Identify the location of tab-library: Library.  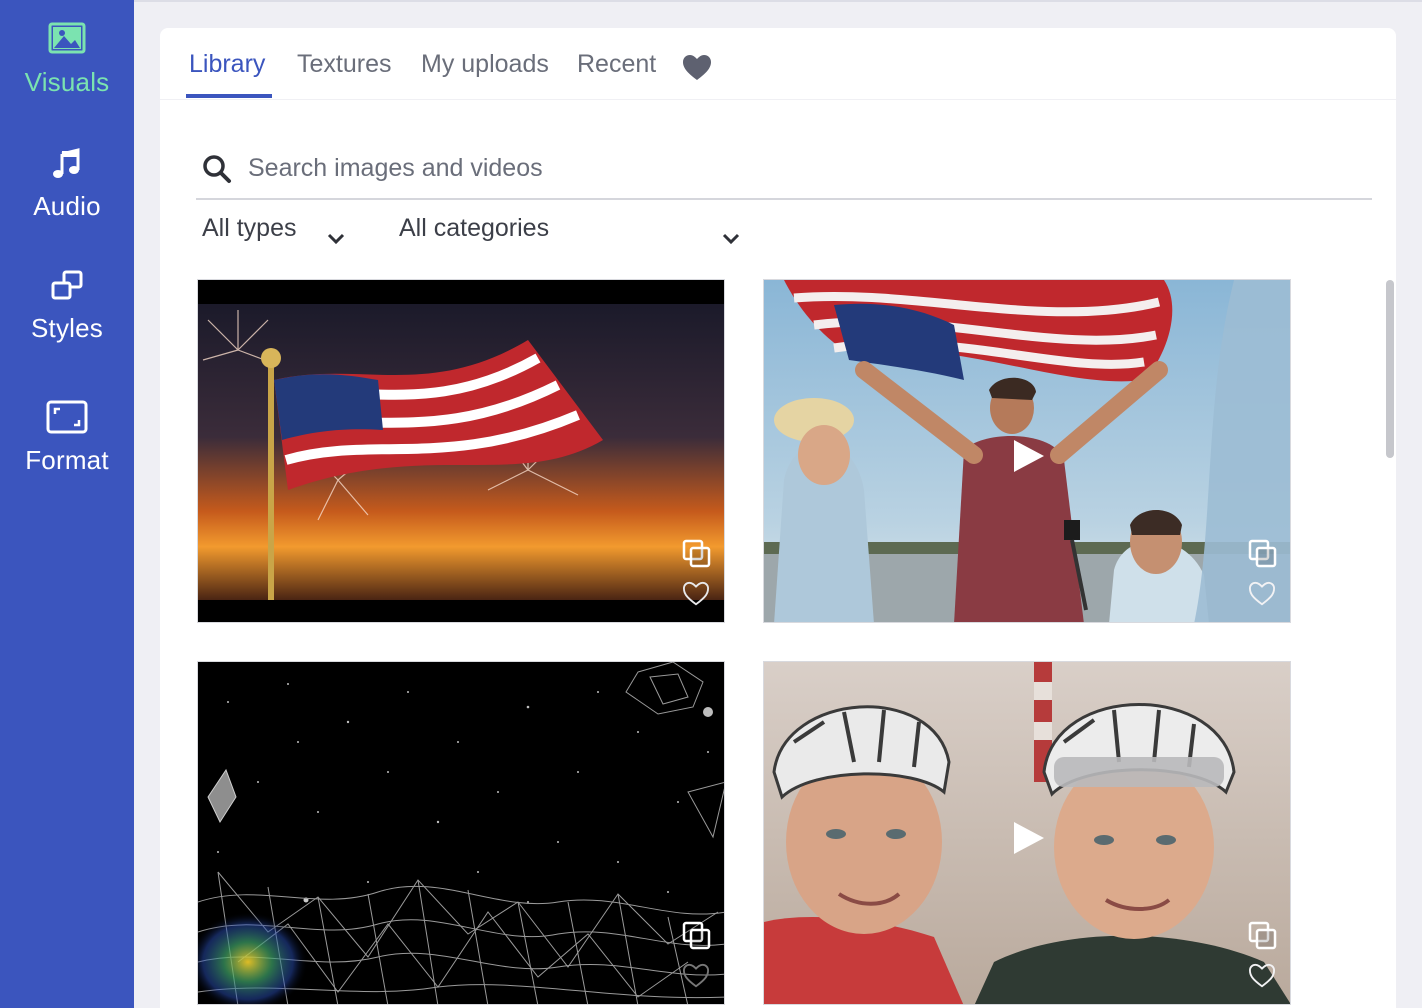
(227, 64).